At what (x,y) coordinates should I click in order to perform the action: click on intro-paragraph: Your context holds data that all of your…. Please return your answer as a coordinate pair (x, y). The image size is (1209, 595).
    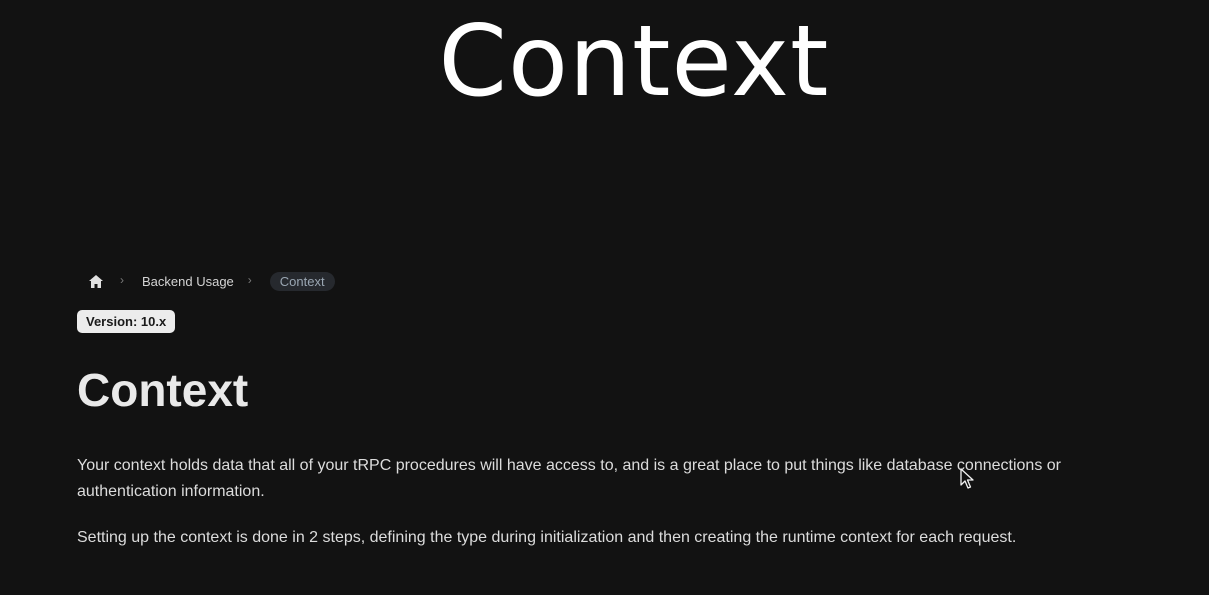
    Looking at the image, I should click on (569, 478).